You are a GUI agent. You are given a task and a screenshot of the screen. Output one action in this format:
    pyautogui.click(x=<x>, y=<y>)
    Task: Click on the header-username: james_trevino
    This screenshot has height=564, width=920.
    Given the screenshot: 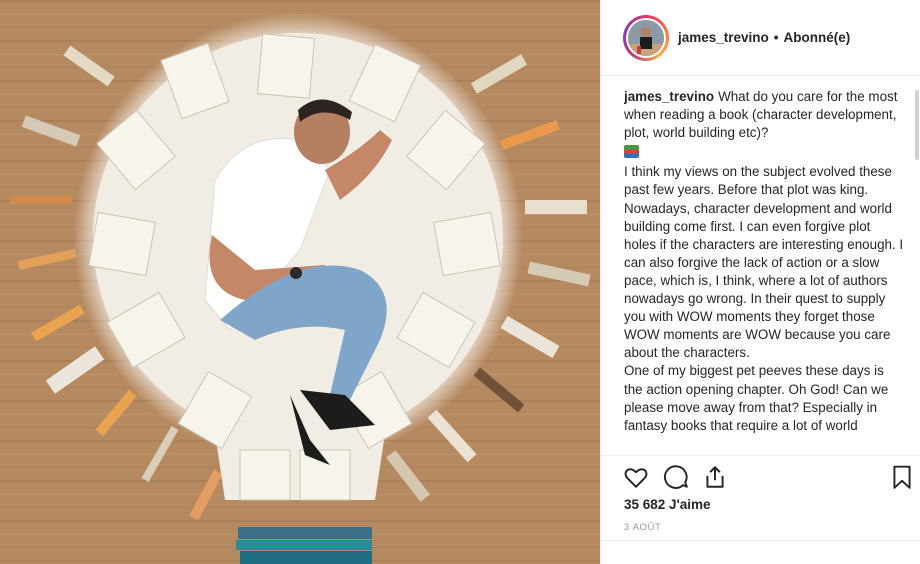 What is the action you would take?
    pyautogui.click(x=723, y=37)
    